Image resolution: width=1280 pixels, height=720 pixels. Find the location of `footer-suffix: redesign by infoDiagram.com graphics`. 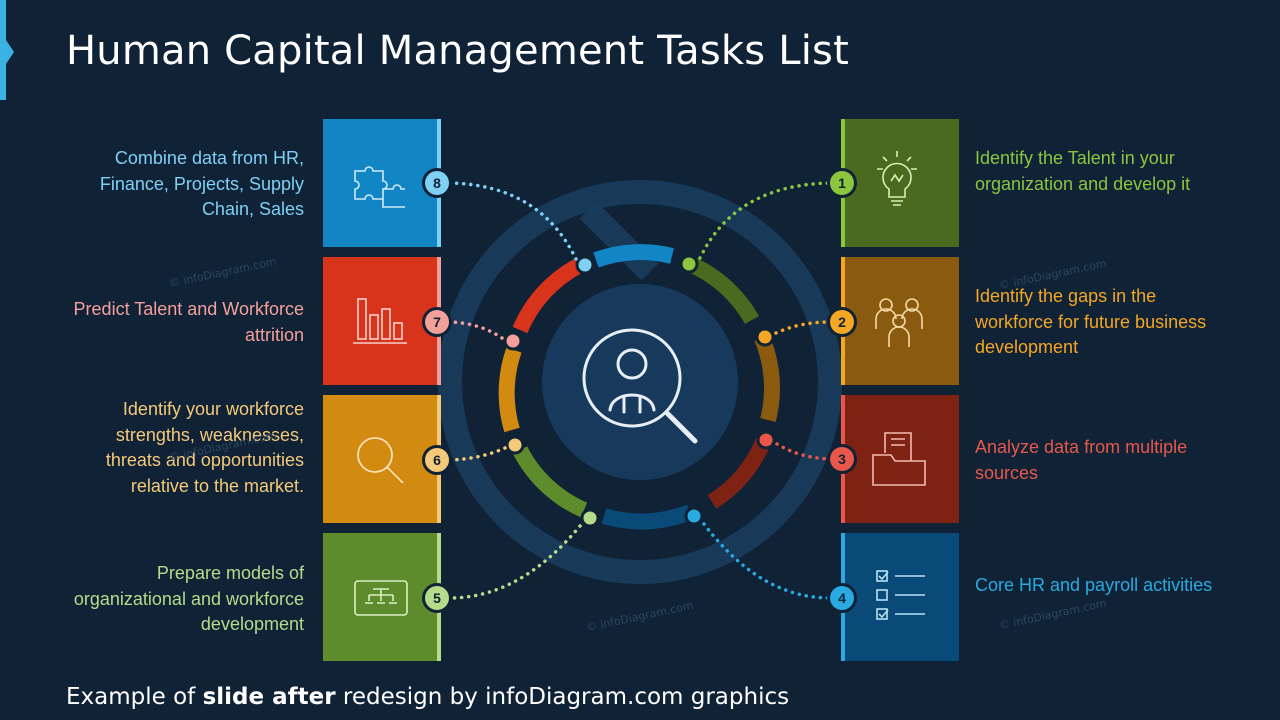

footer-suffix: redesign by infoDiagram.com graphics is located at coordinates (562, 697).